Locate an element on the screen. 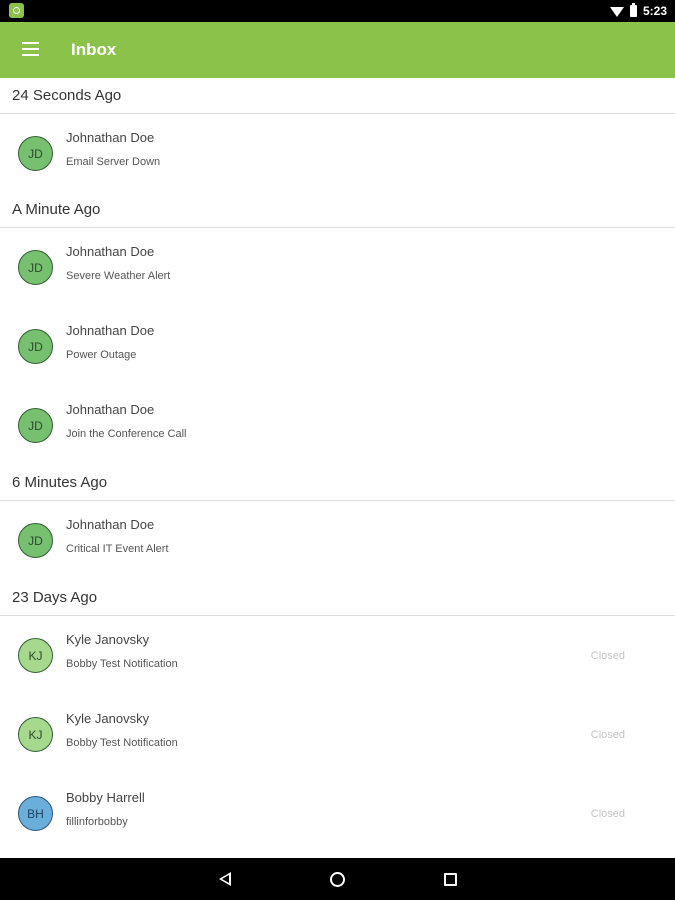 This screenshot has height=900, width=675. status-indicators: 5:23 is located at coordinates (638, 11).